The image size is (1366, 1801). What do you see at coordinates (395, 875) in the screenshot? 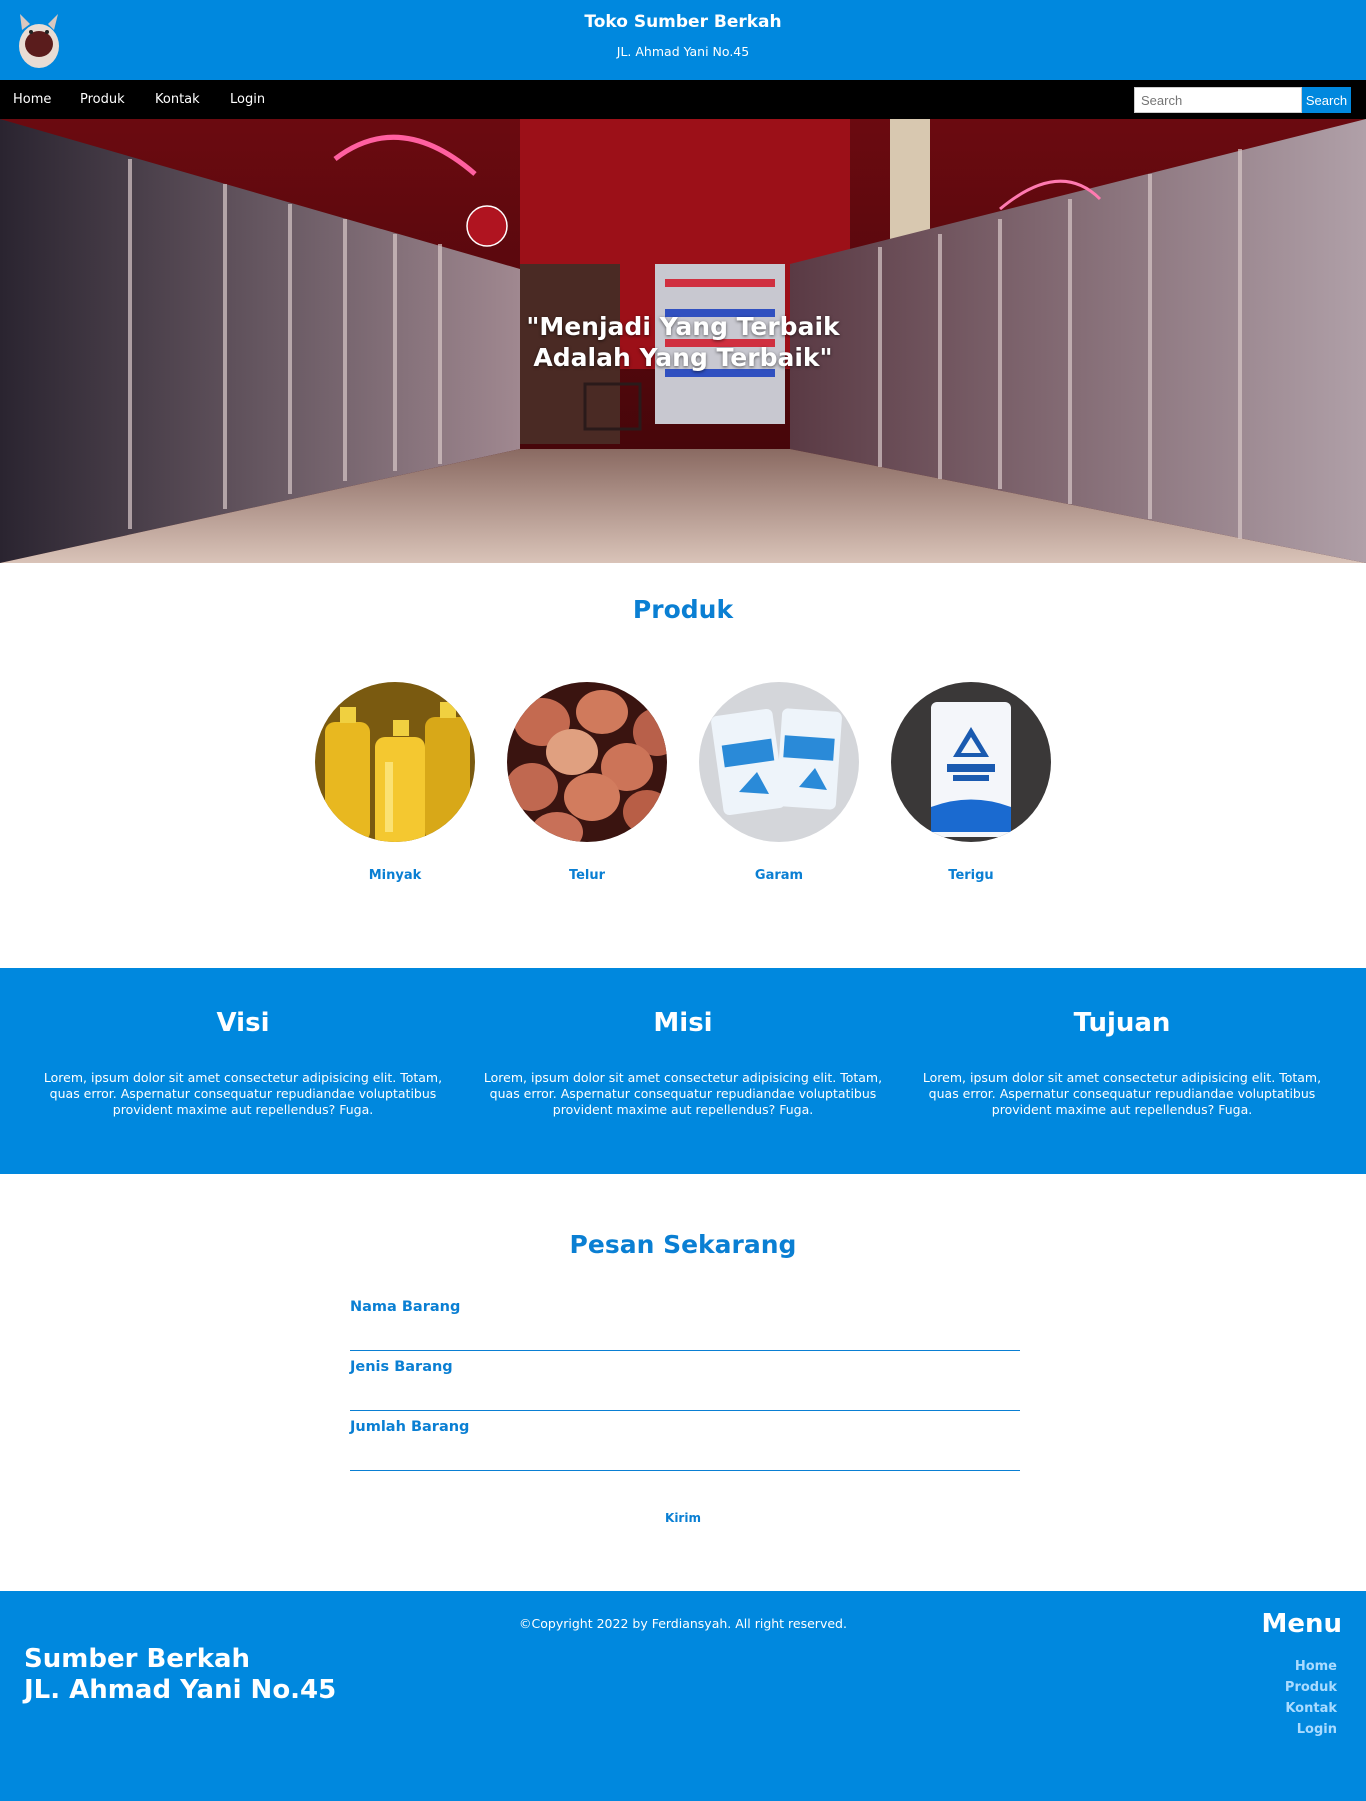
I see `product-label-minyak: Minyak` at bounding box center [395, 875].